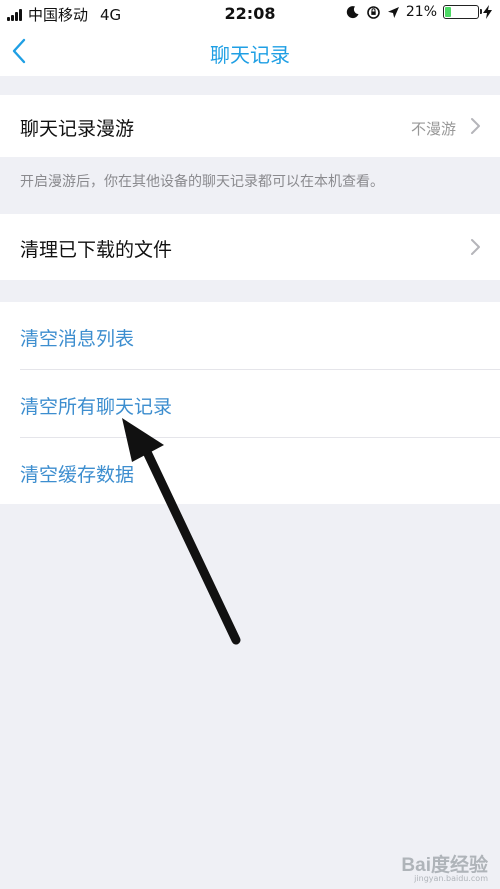 The image size is (500, 889). I want to click on moon-icon, so click(352, 12).